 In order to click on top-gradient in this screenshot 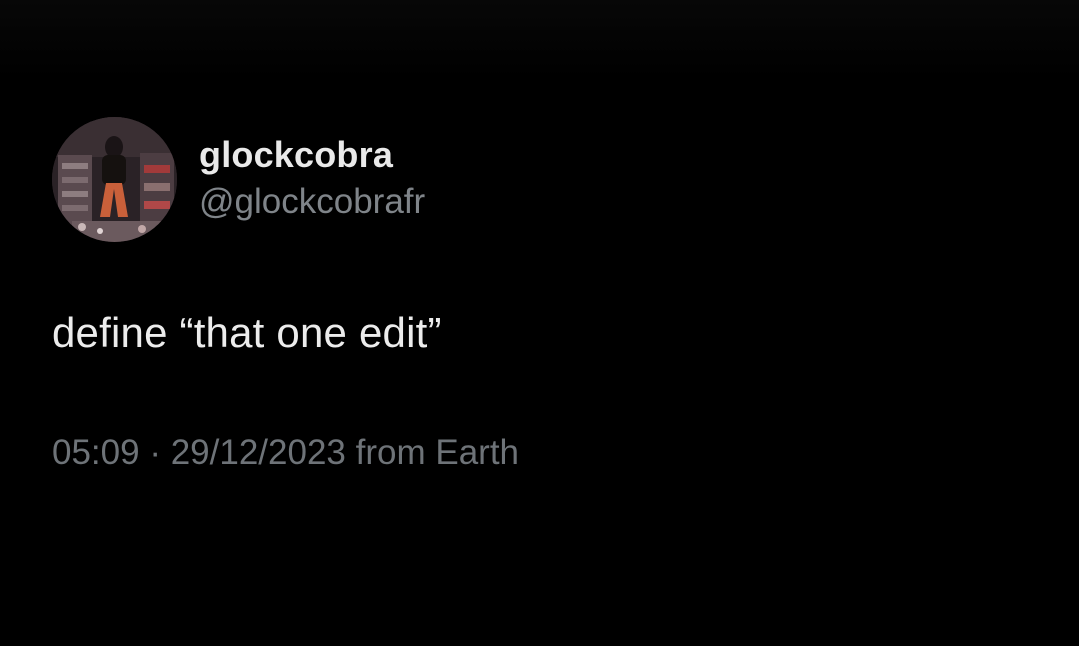, I will do `click(539, 40)`.